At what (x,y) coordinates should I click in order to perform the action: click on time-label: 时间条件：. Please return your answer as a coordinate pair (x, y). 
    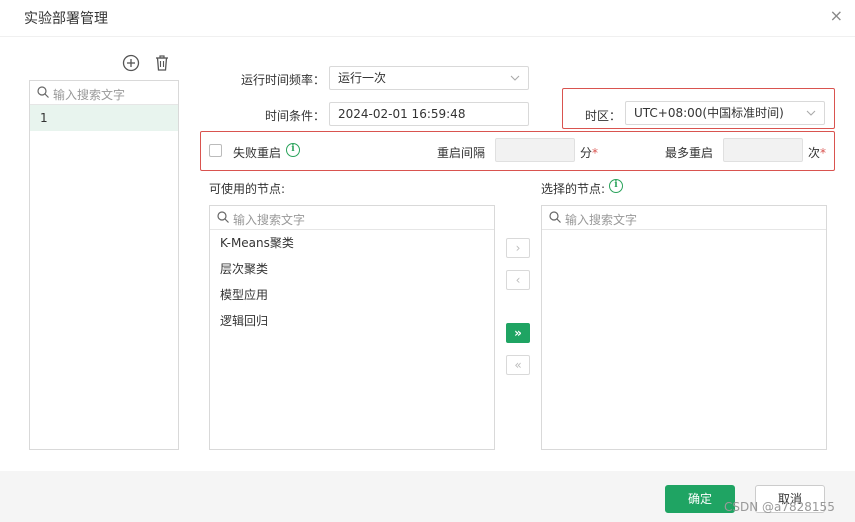
    Looking at the image, I should click on (295, 116).